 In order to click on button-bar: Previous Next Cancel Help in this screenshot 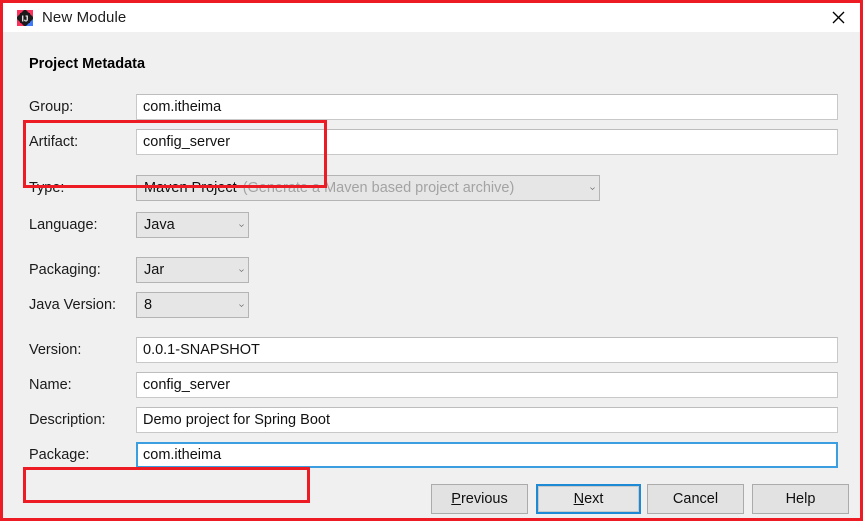, I will do `click(431, 501)`.